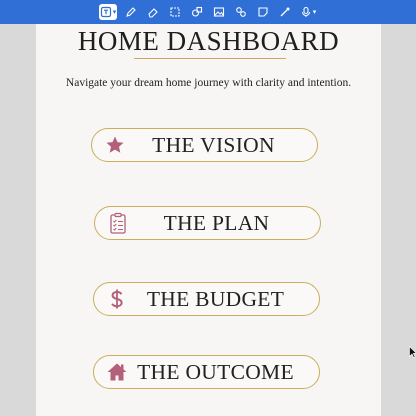 This screenshot has width=416, height=416. What do you see at coordinates (219, 12) in the screenshot?
I see `image-tool-icon` at bounding box center [219, 12].